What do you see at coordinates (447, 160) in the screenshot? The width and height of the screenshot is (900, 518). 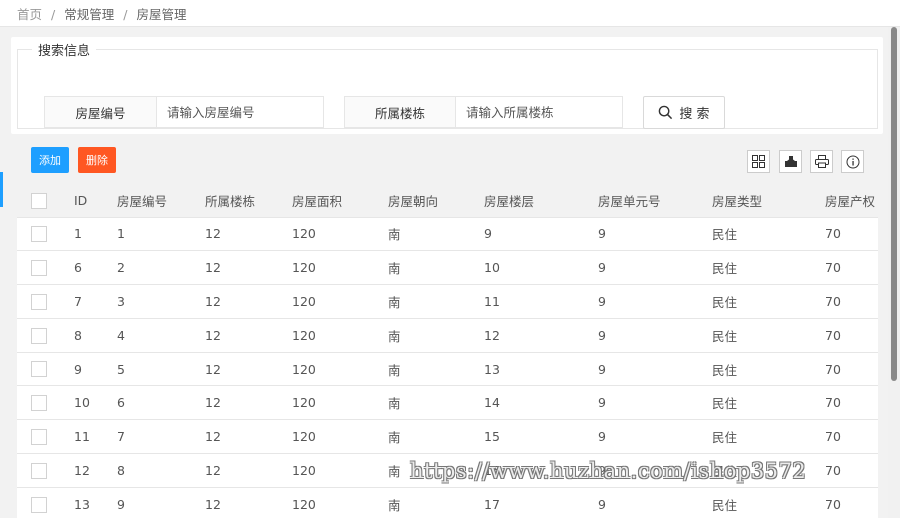 I see `table-toolbar: 添加 删除` at bounding box center [447, 160].